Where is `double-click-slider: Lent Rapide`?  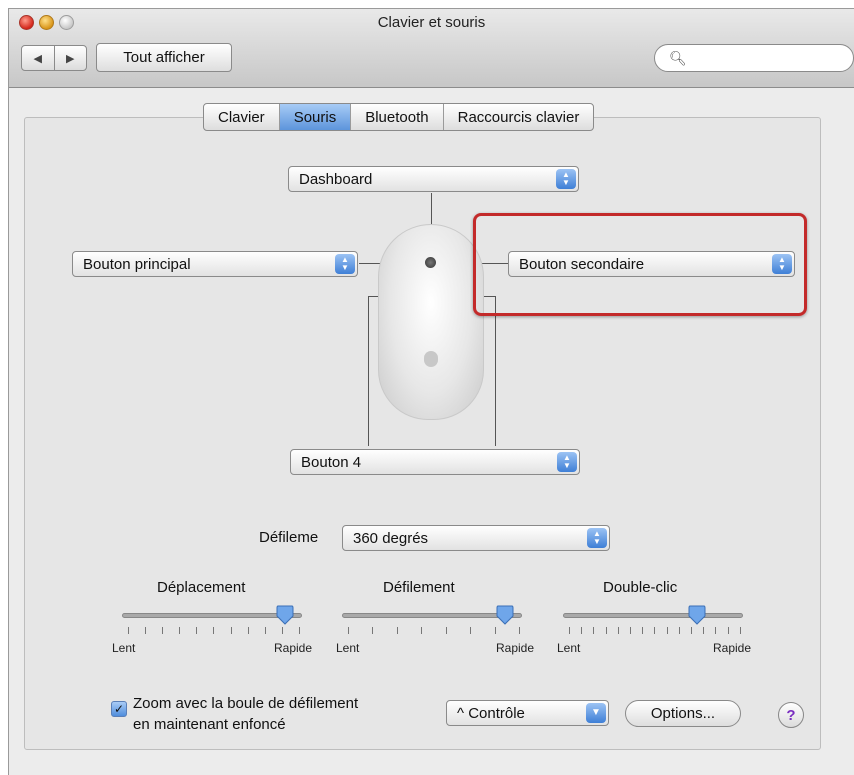
double-click-slider: Lent Rapide is located at coordinates (654, 627).